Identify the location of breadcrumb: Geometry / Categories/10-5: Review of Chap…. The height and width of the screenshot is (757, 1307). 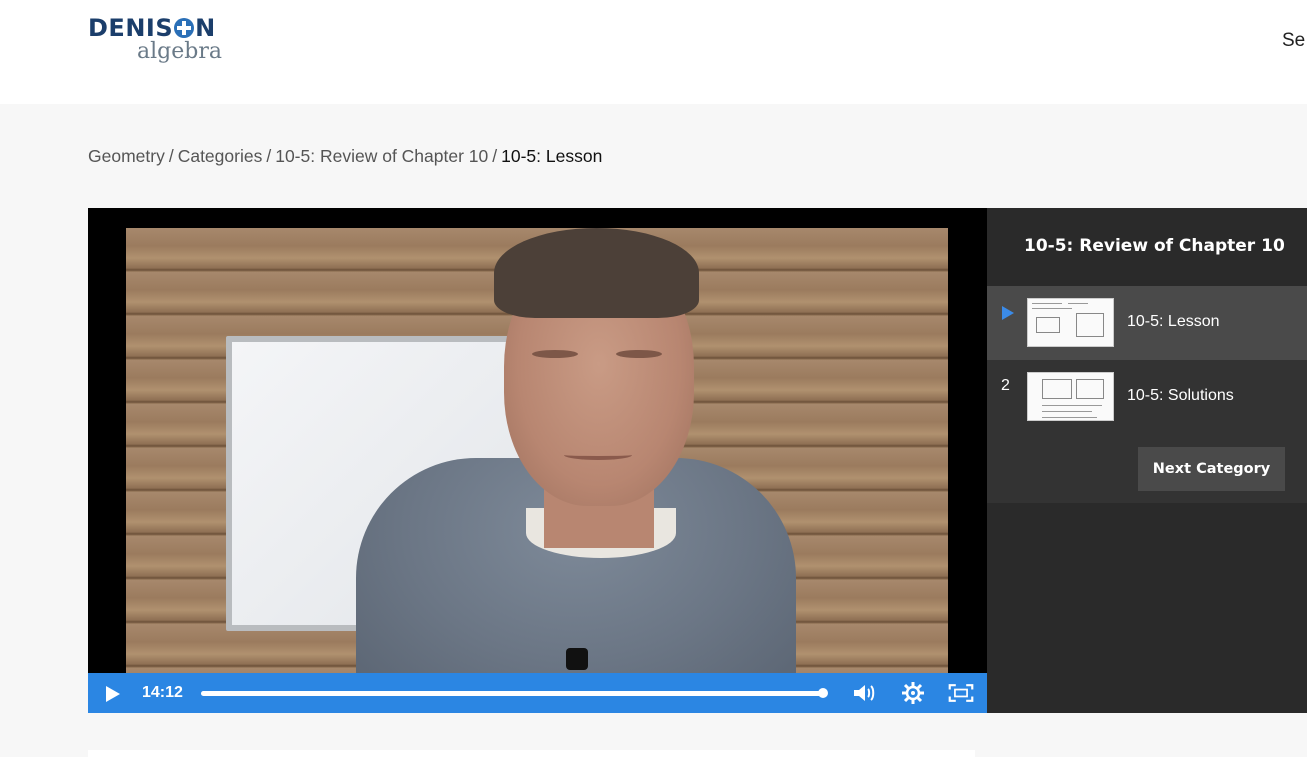
(345, 156).